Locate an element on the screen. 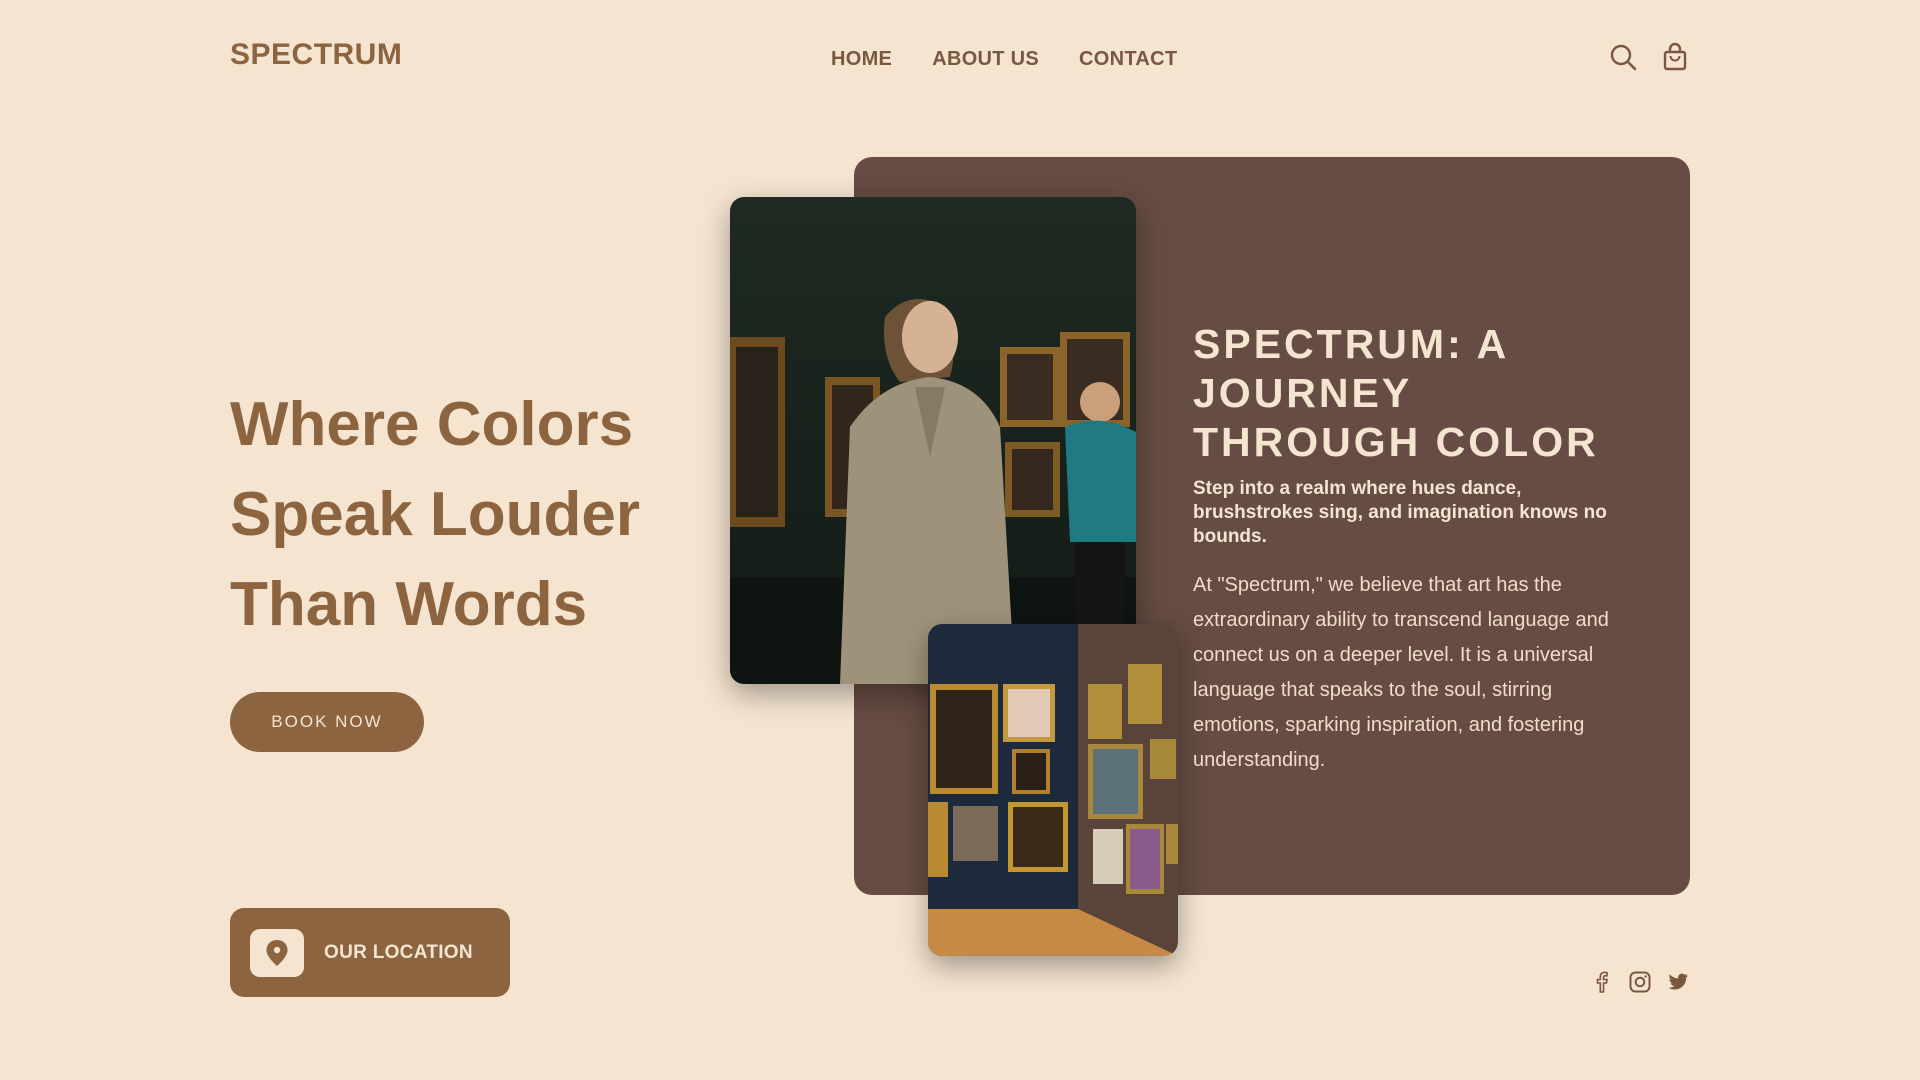 This screenshot has height=1080, width=1920. brand-logo: SPECTRUM is located at coordinates (316, 55).